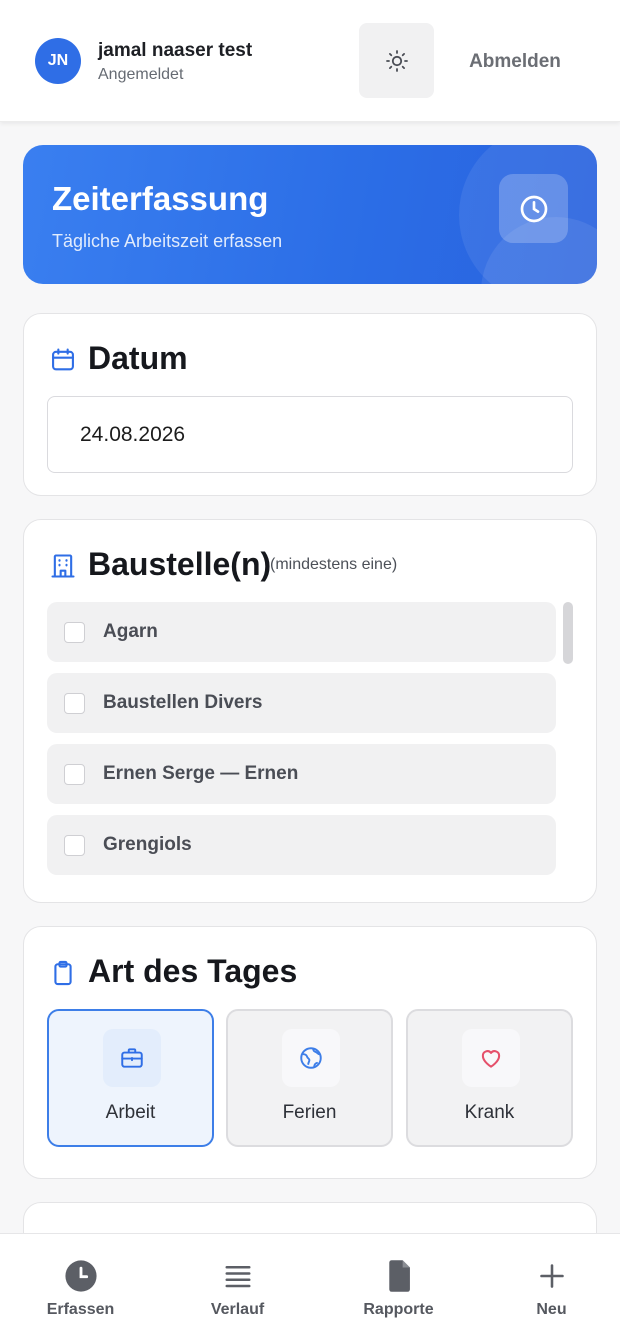  Describe the element at coordinates (309, 1112) in the screenshot. I see `day-type-label: Ferien` at that location.